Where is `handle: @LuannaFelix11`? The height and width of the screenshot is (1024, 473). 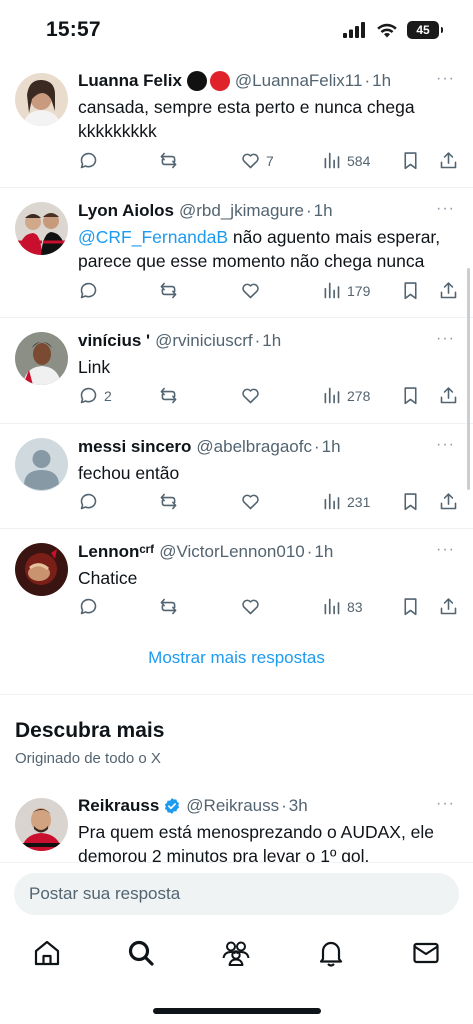 handle: @LuannaFelix11 is located at coordinates (299, 81).